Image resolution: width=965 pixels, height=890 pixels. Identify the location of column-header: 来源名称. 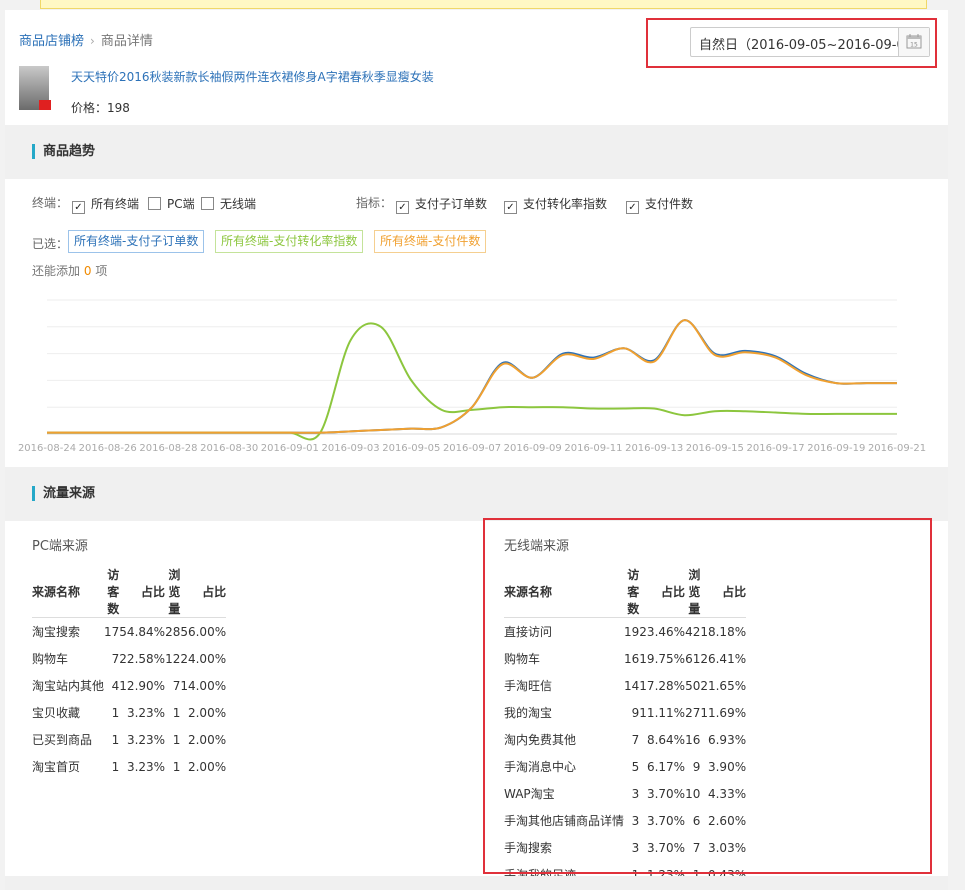
(68, 592).